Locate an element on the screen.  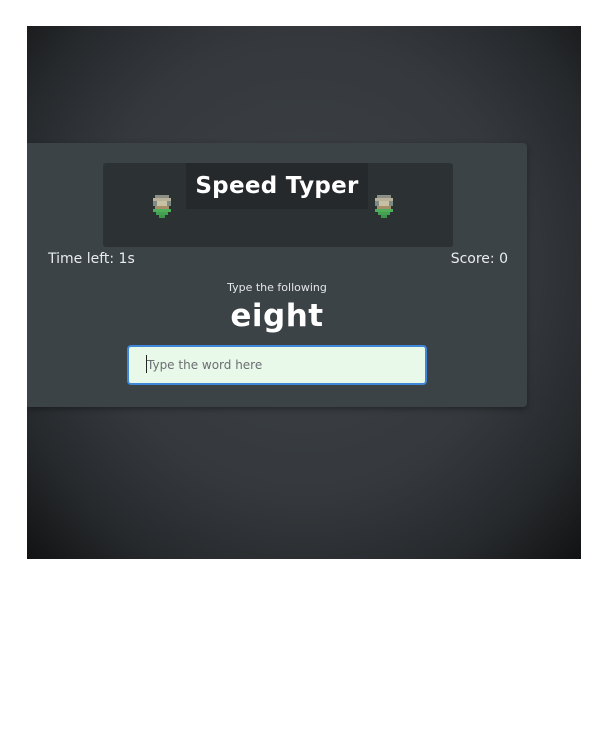
instruction-text: Type the following is located at coordinates (277, 287).